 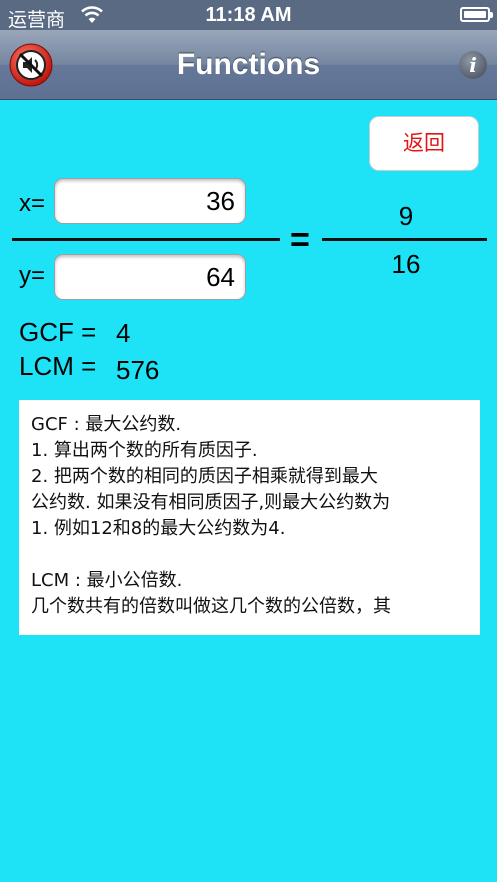 I want to click on status-time: 11:18 AM, so click(x=248, y=15).